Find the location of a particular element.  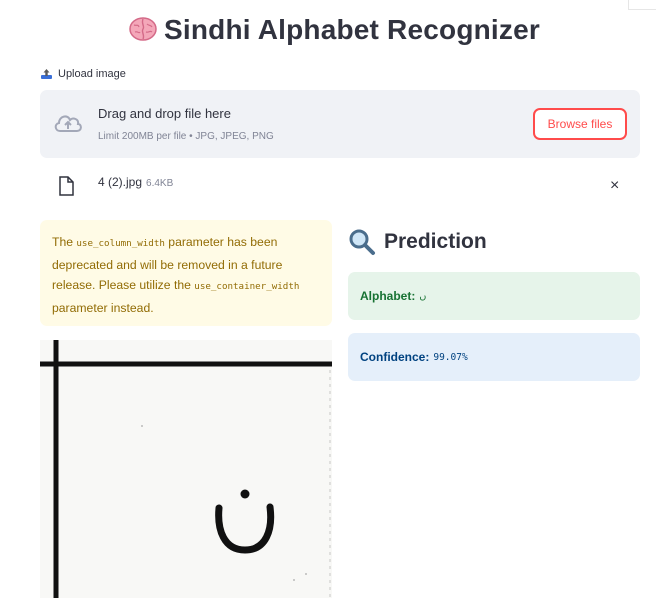

prediction-heading: Prediction is located at coordinates (417, 242).